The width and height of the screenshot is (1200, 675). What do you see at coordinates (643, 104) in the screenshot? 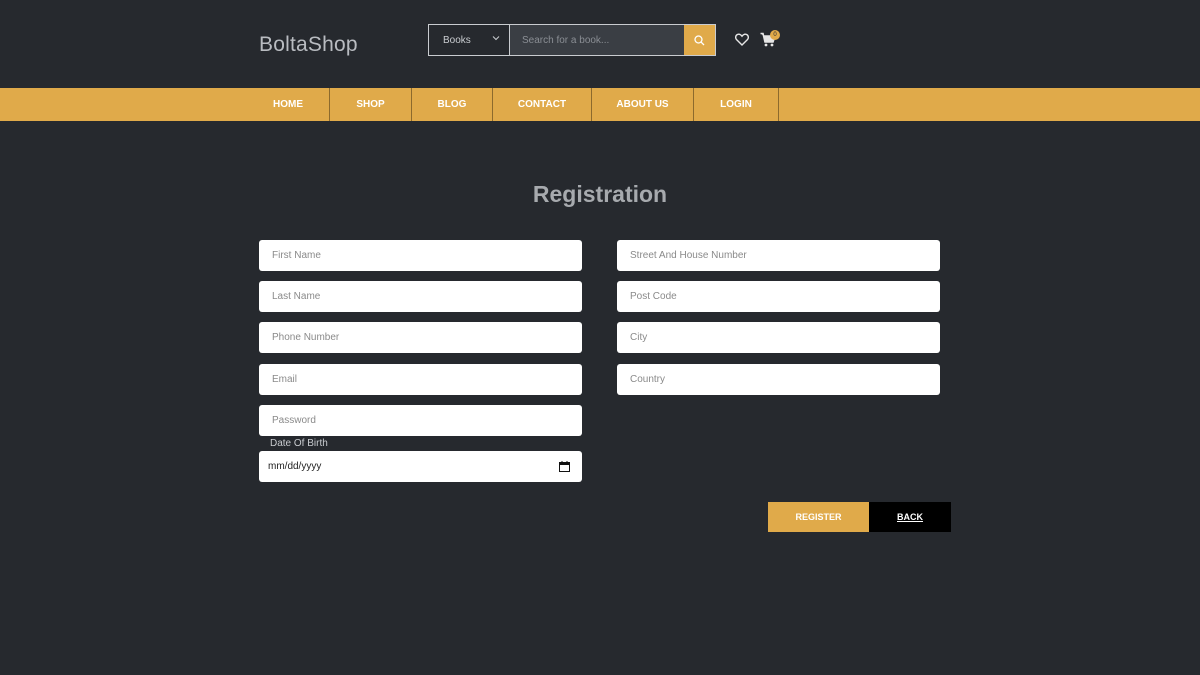
I see `nav-item-about-us: ABOUT US` at bounding box center [643, 104].